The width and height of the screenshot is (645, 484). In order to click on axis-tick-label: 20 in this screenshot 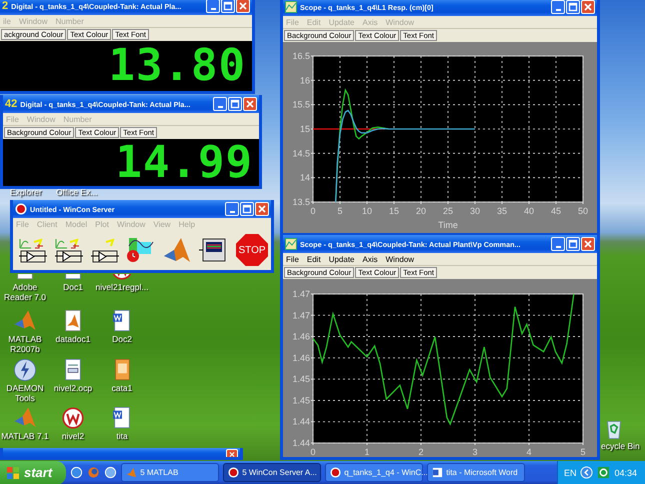, I will do `click(421, 211)`.